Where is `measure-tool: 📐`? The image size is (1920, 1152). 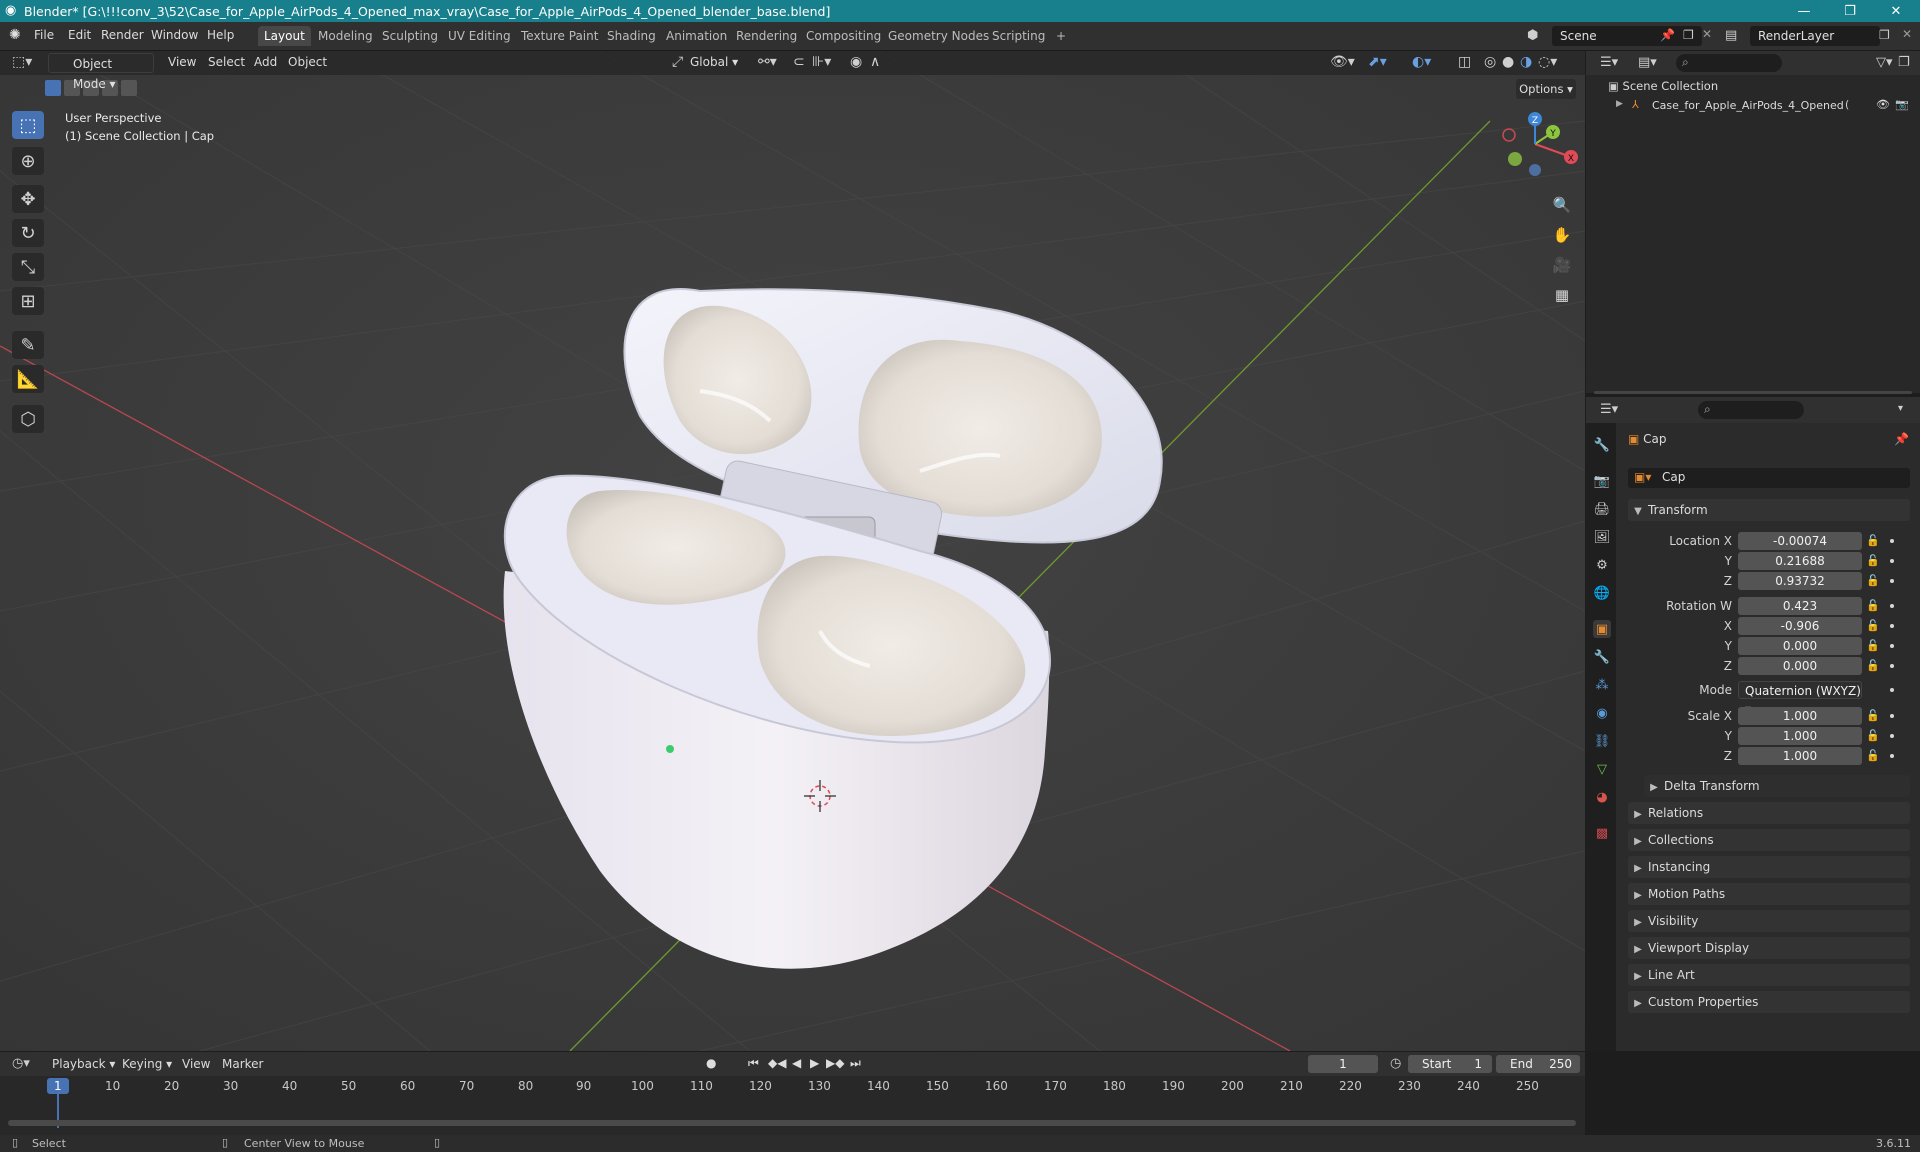 measure-tool: 📐 is located at coordinates (28, 379).